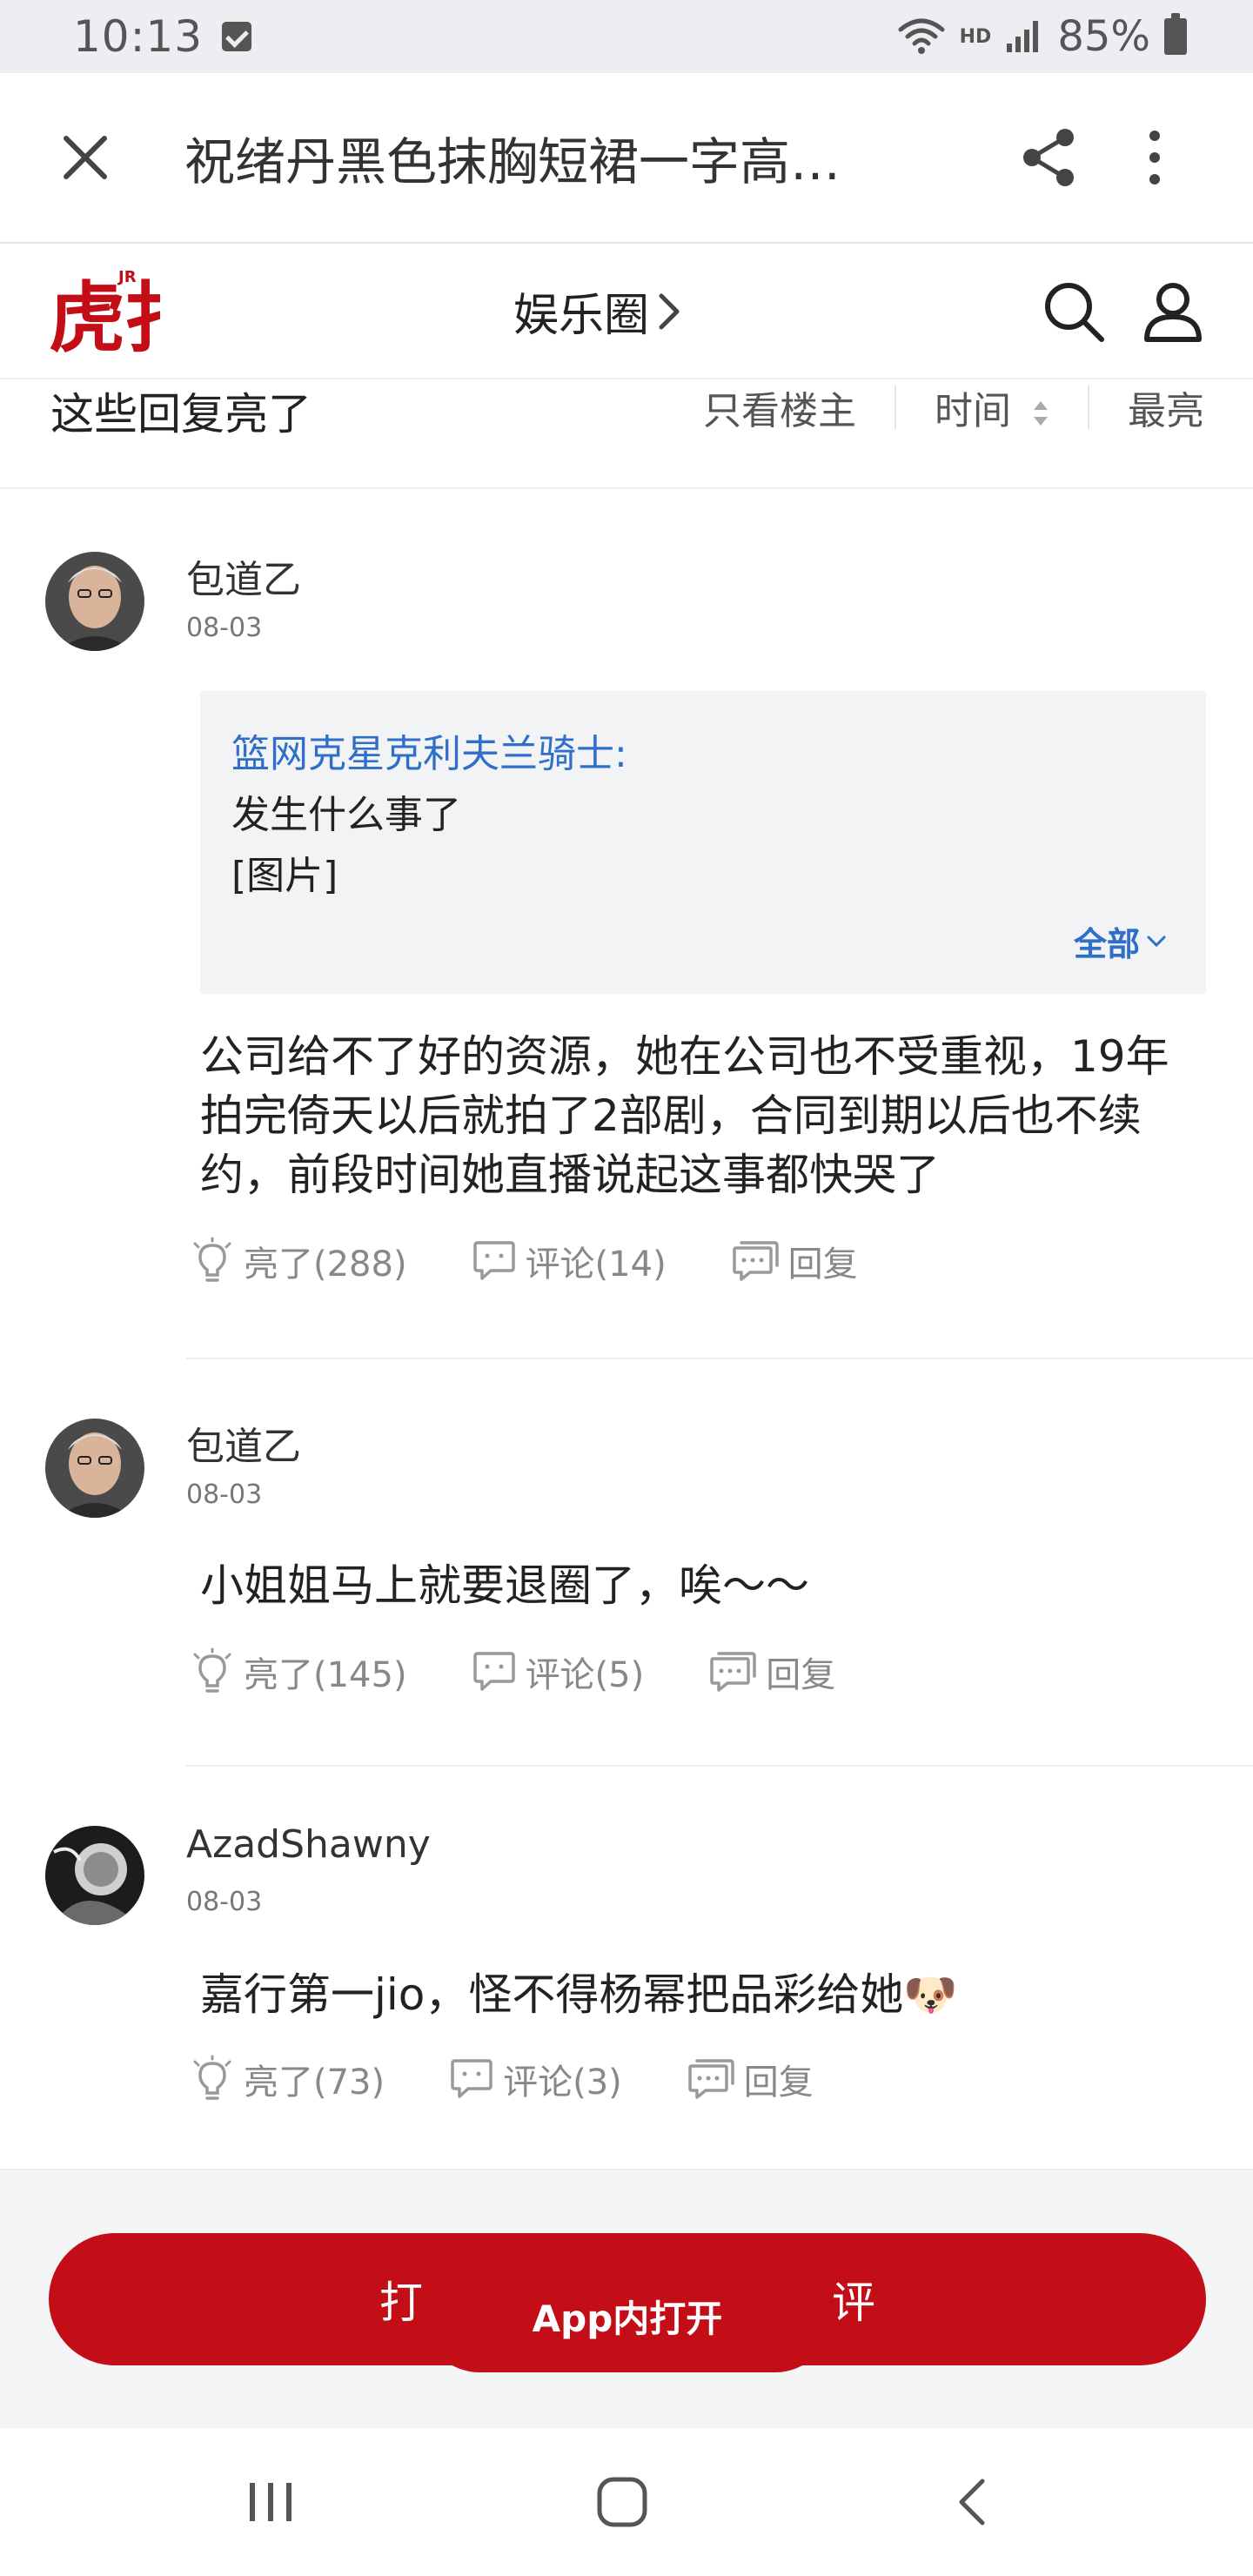  I want to click on comment-actions: 亮了(73) 评论(3) 回复, so click(502, 2079).